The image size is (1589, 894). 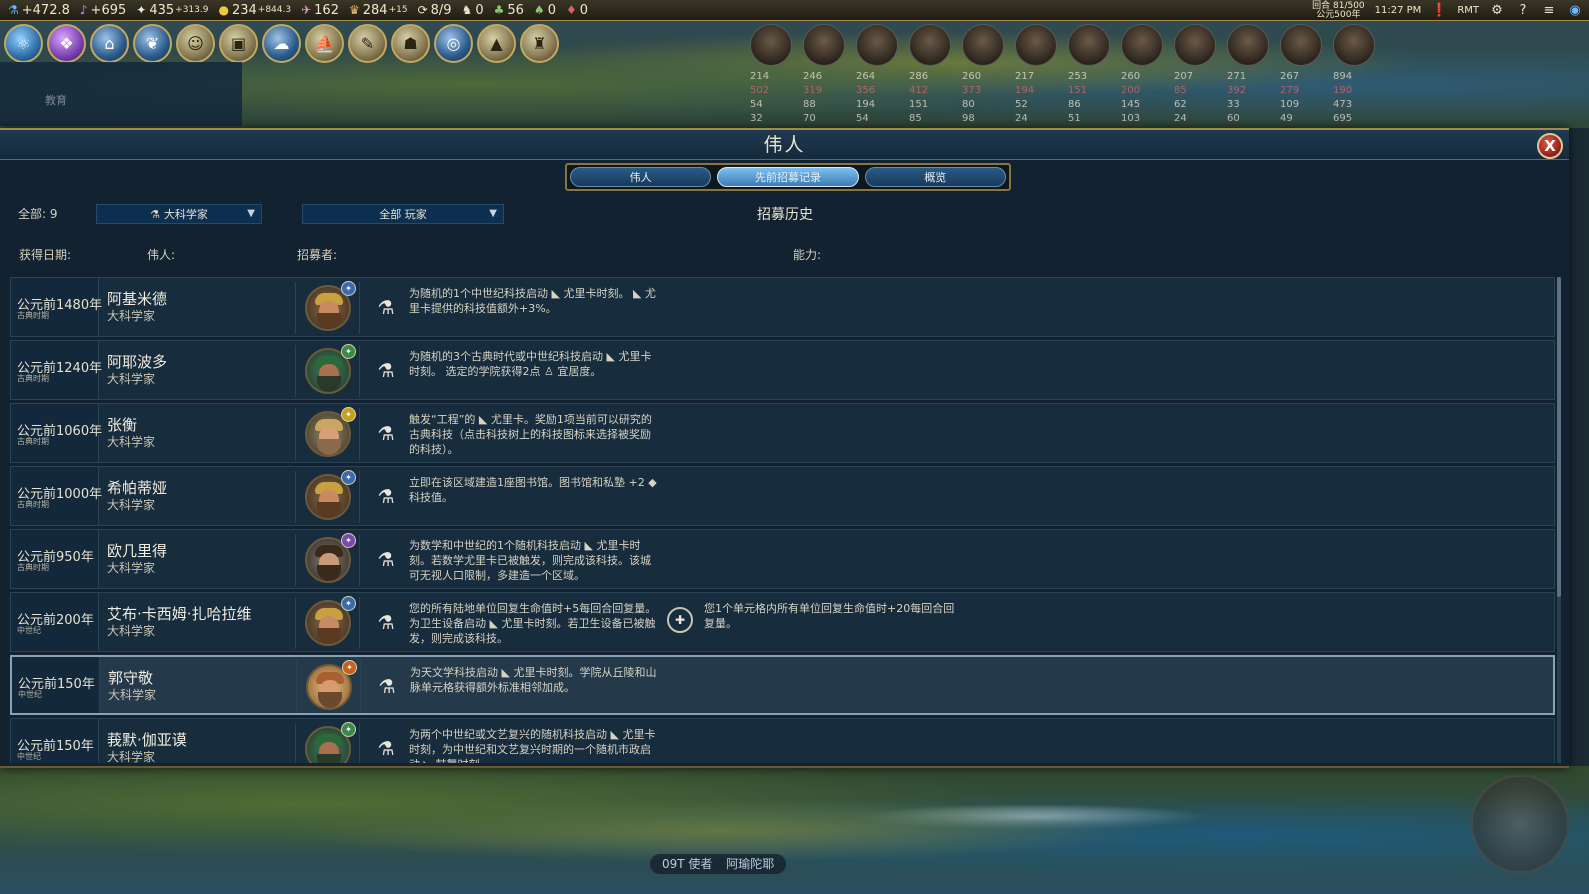 I want to click on culture-icon: ♪, so click(x=83, y=10).